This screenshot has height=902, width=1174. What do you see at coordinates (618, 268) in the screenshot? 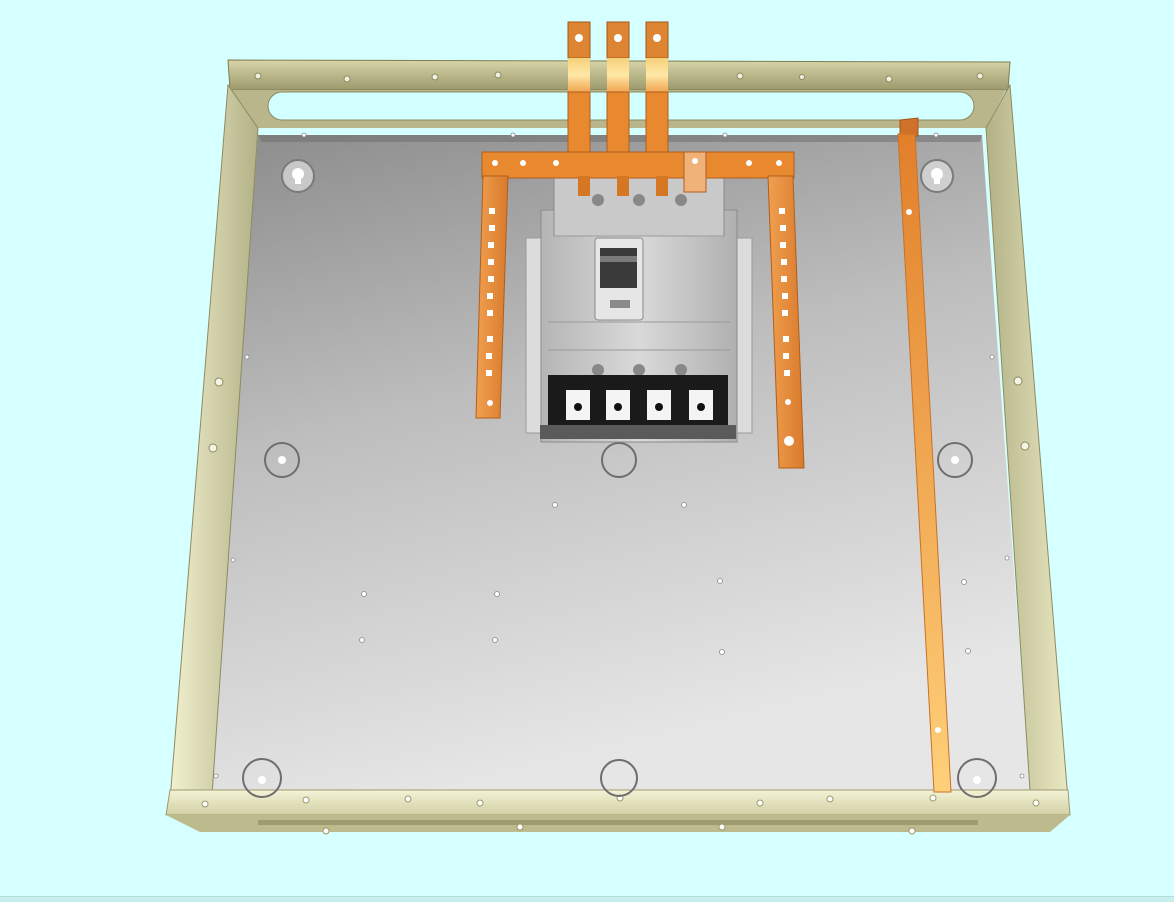
I see `breaker-handle` at bounding box center [618, 268].